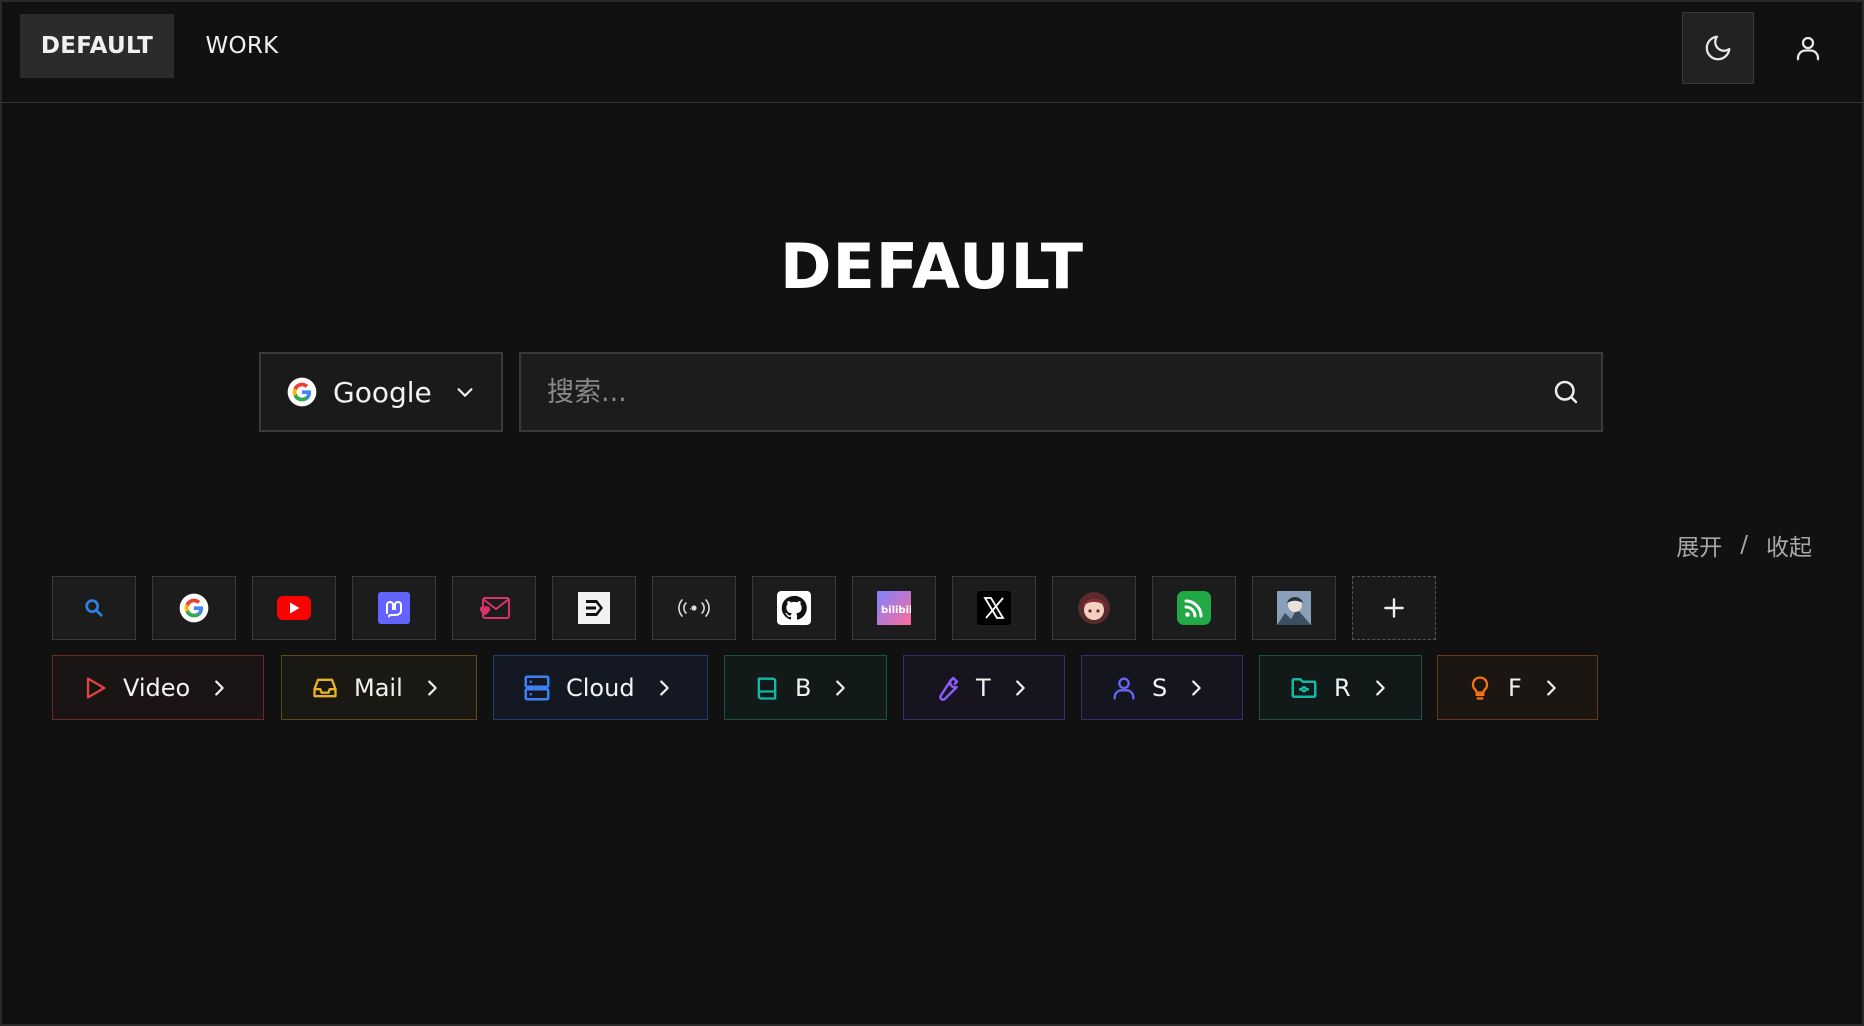 The width and height of the screenshot is (1864, 1026). Describe the element at coordinates (1789, 545) in the screenshot. I see `collapse-link: 收起` at that location.